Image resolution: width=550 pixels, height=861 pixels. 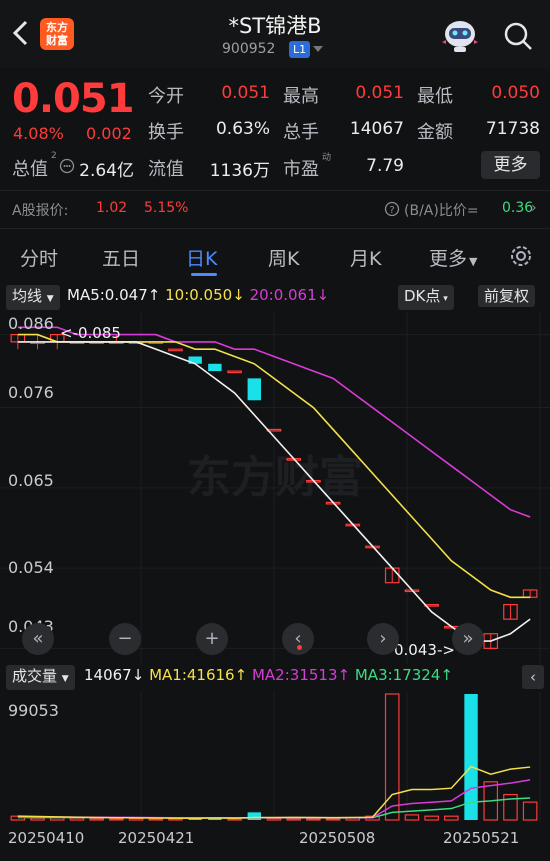 What do you see at coordinates (468, 639) in the screenshot?
I see `scroll-end-icon: »` at bounding box center [468, 639].